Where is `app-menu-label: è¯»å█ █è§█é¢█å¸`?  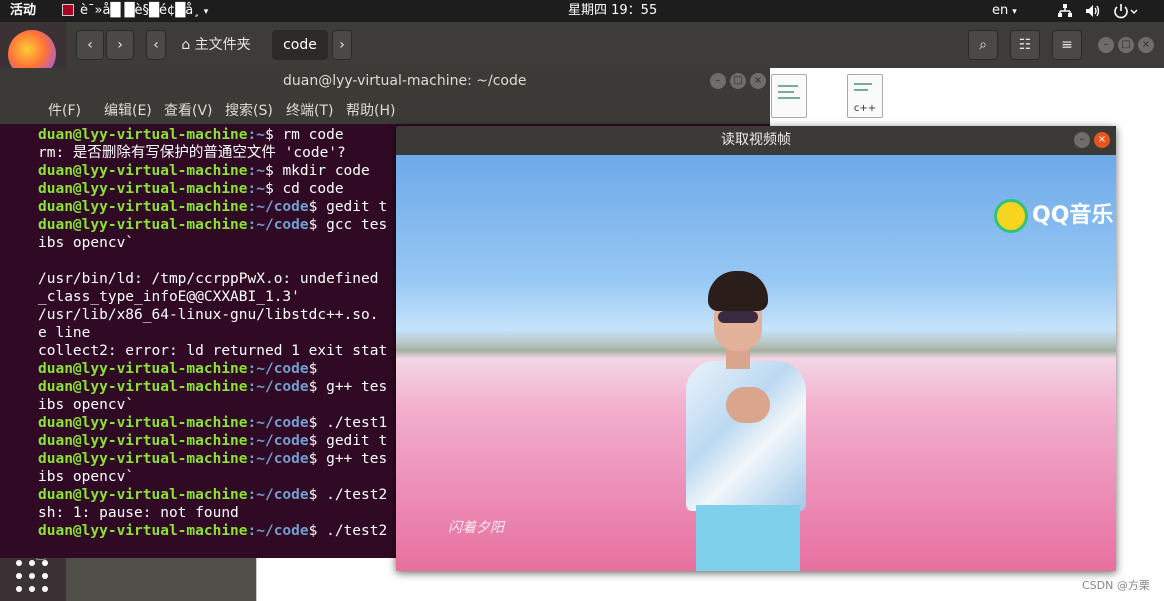
app-menu-label: è¯»å█ █è§█é¢█å¸ is located at coordinates (140, 10).